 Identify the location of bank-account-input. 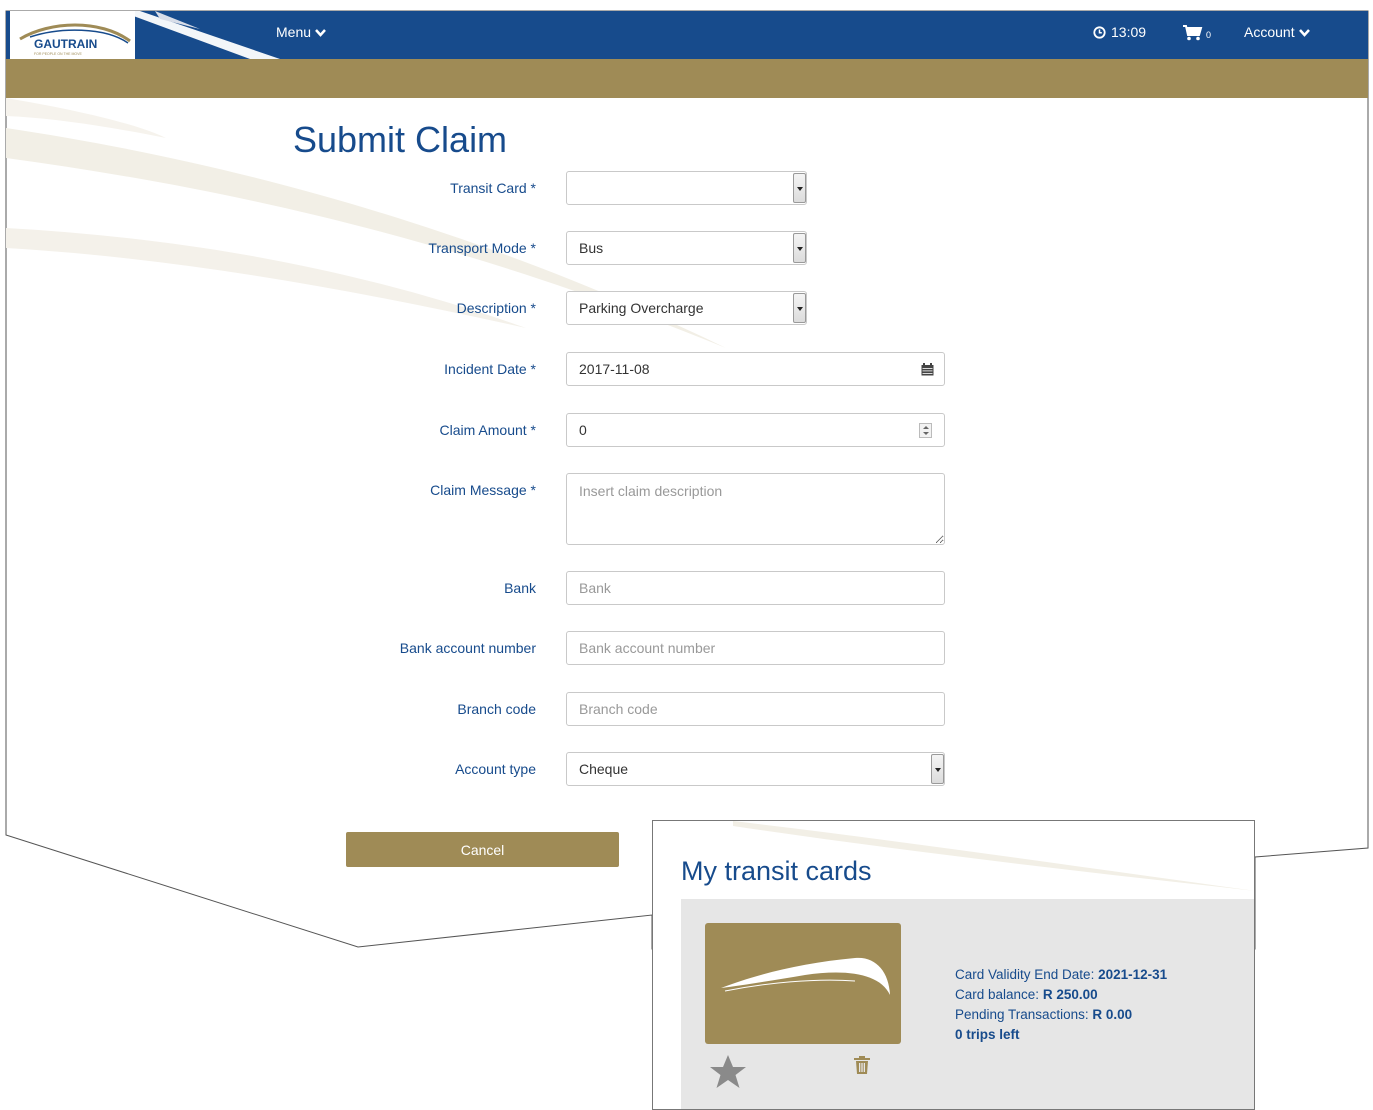
(755, 648).